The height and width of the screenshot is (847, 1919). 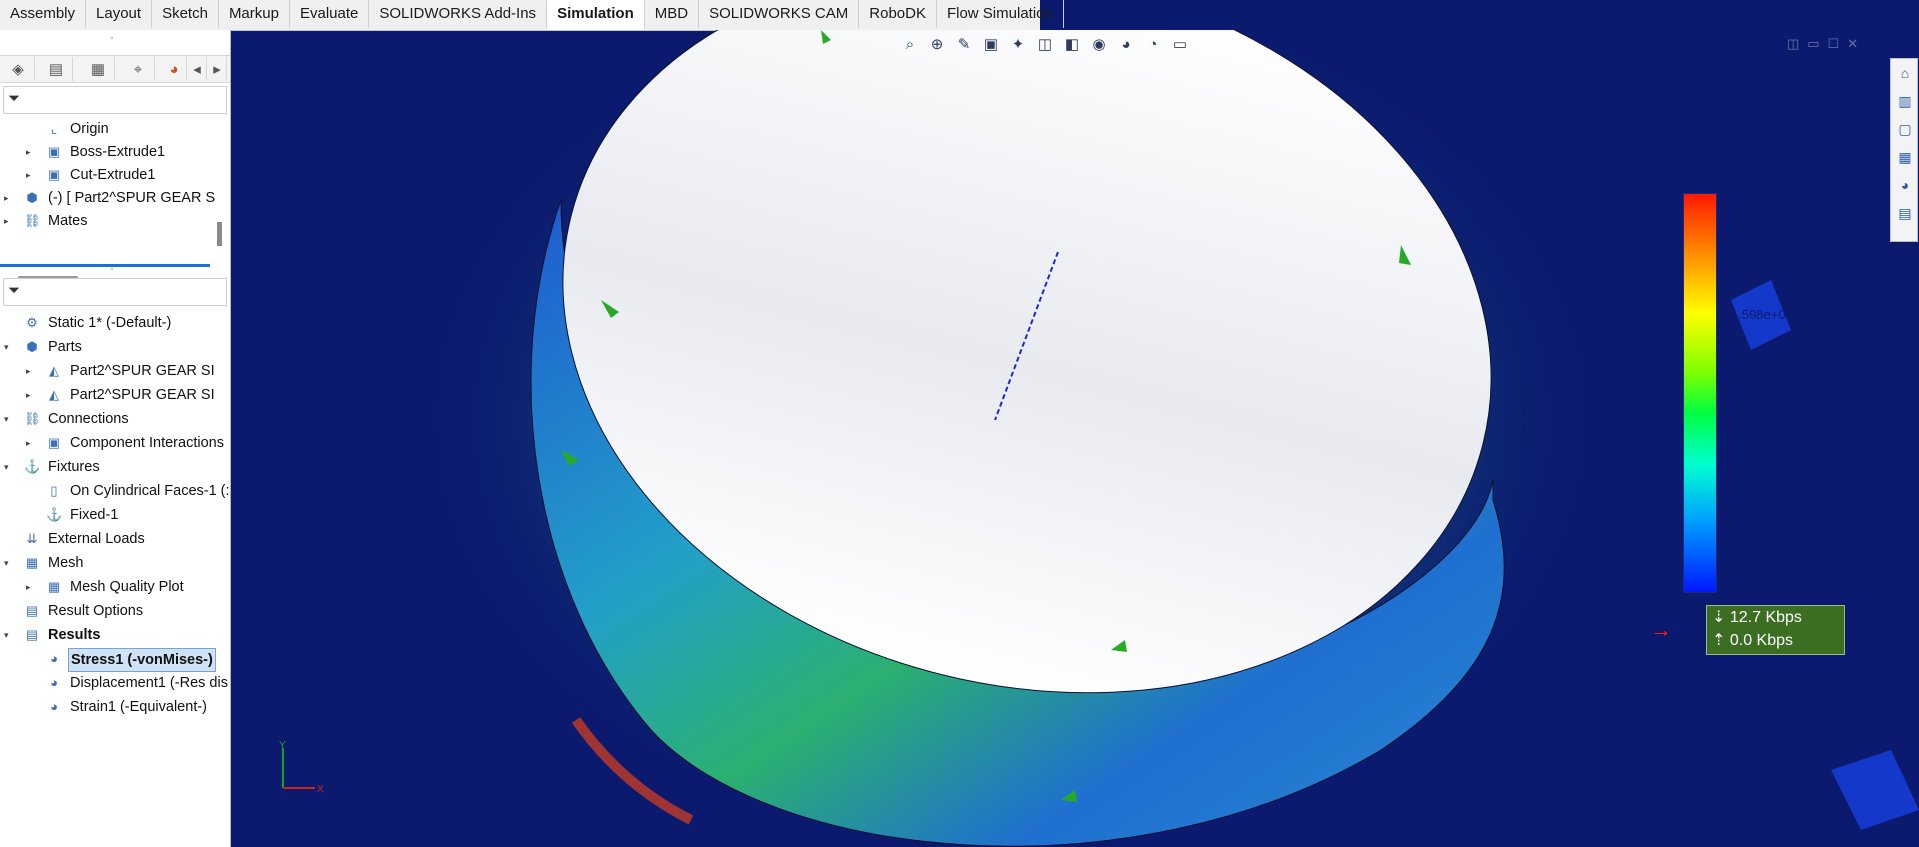 I want to click on feature-tree-label: Cut-Extrude1, so click(x=113, y=175).